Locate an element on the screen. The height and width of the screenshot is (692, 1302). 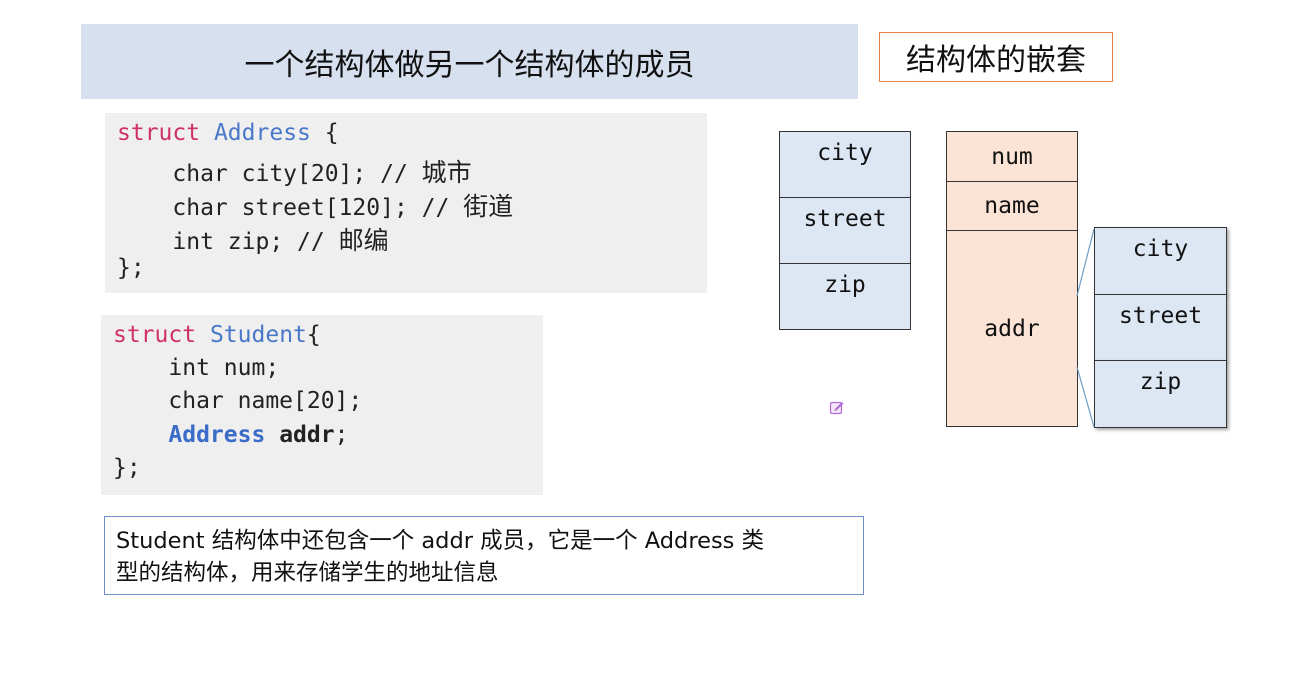
nesting-connector is located at coordinates (1085, 328).